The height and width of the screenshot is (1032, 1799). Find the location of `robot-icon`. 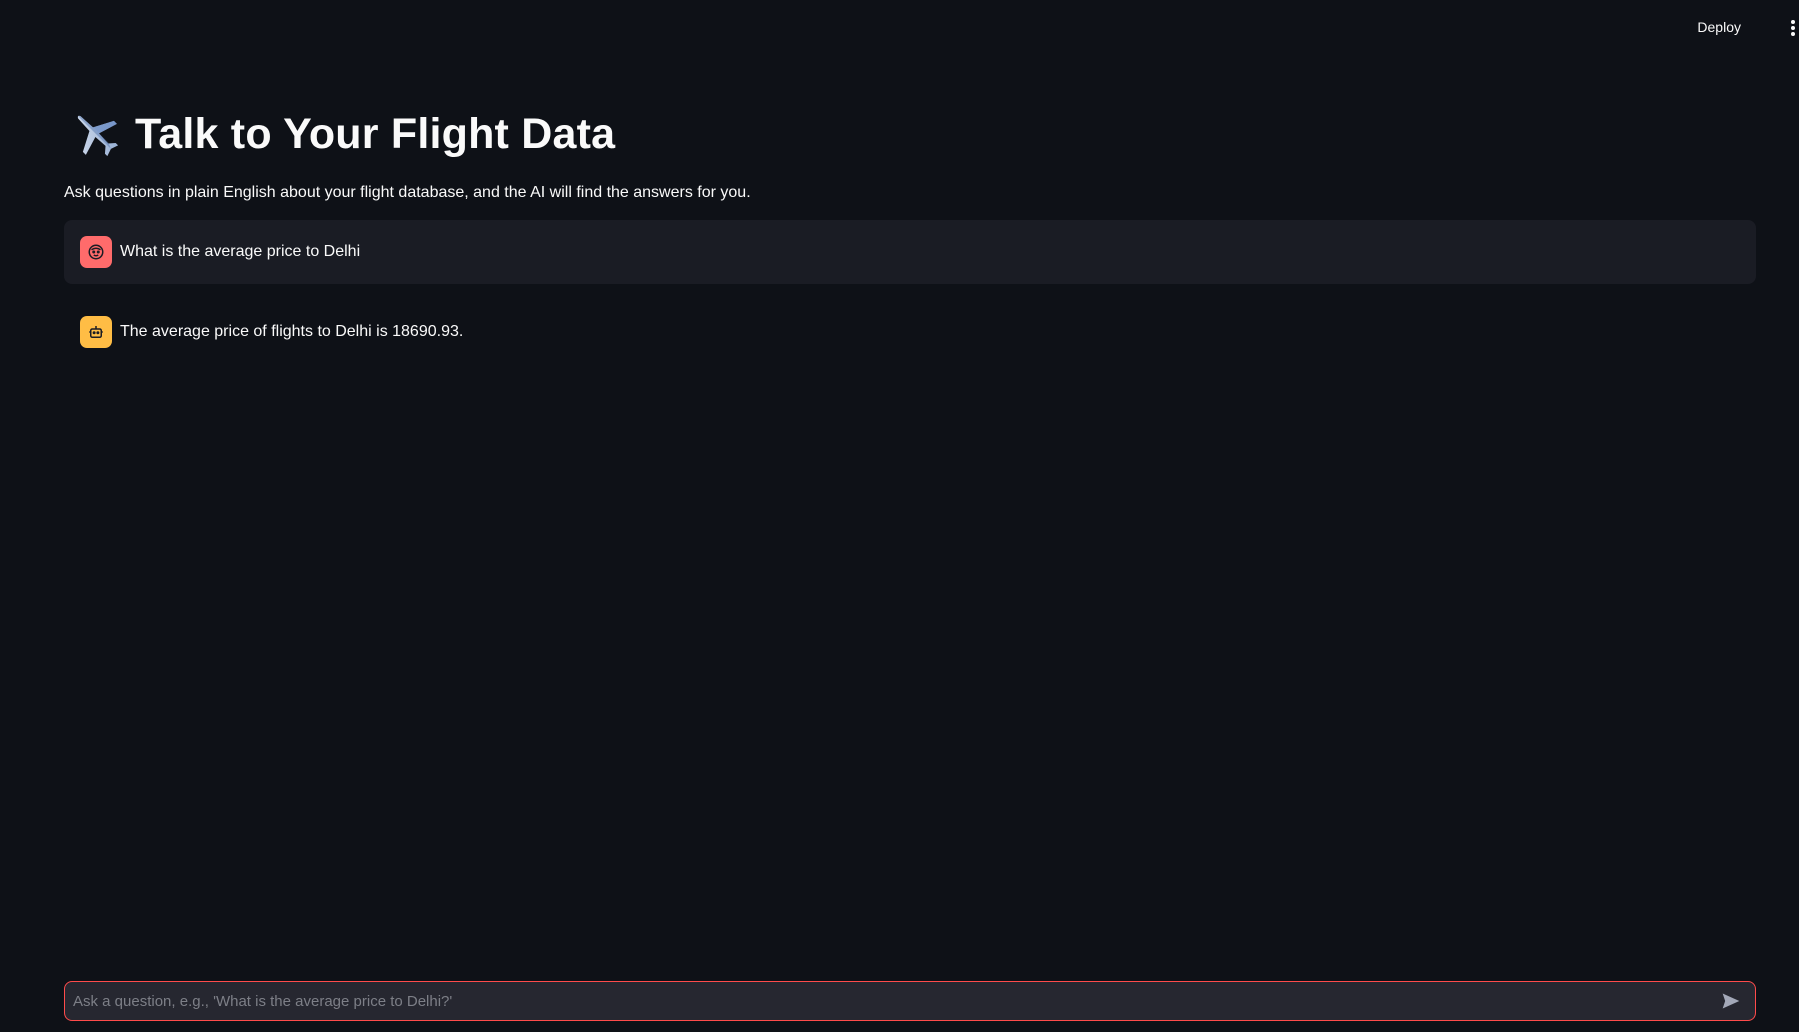

robot-icon is located at coordinates (96, 332).